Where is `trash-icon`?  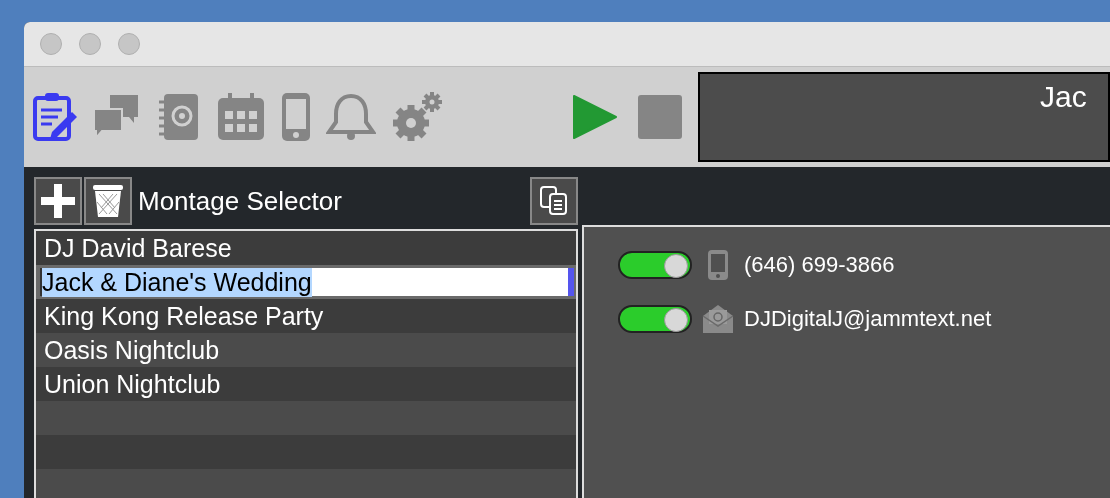 trash-icon is located at coordinates (108, 201).